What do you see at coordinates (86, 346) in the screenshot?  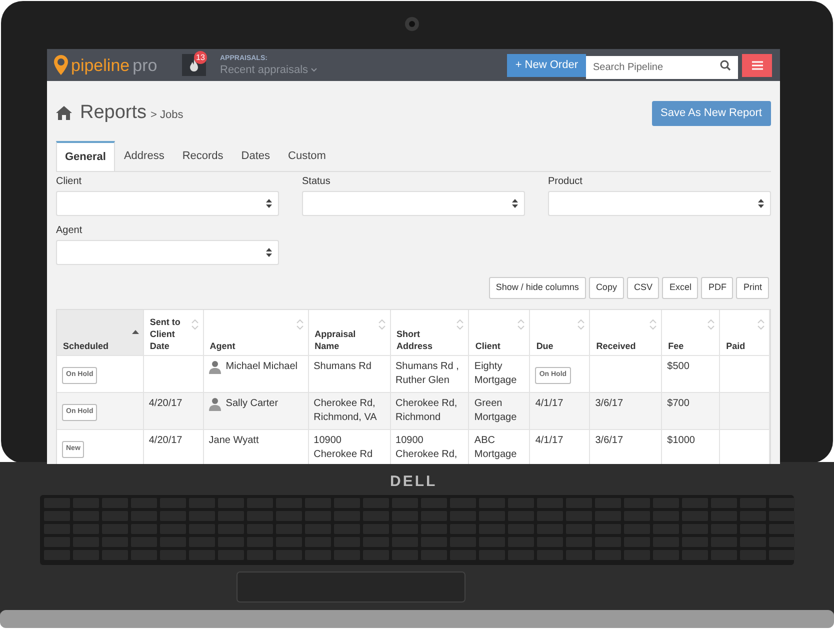 I see `column-header: Scheduled` at bounding box center [86, 346].